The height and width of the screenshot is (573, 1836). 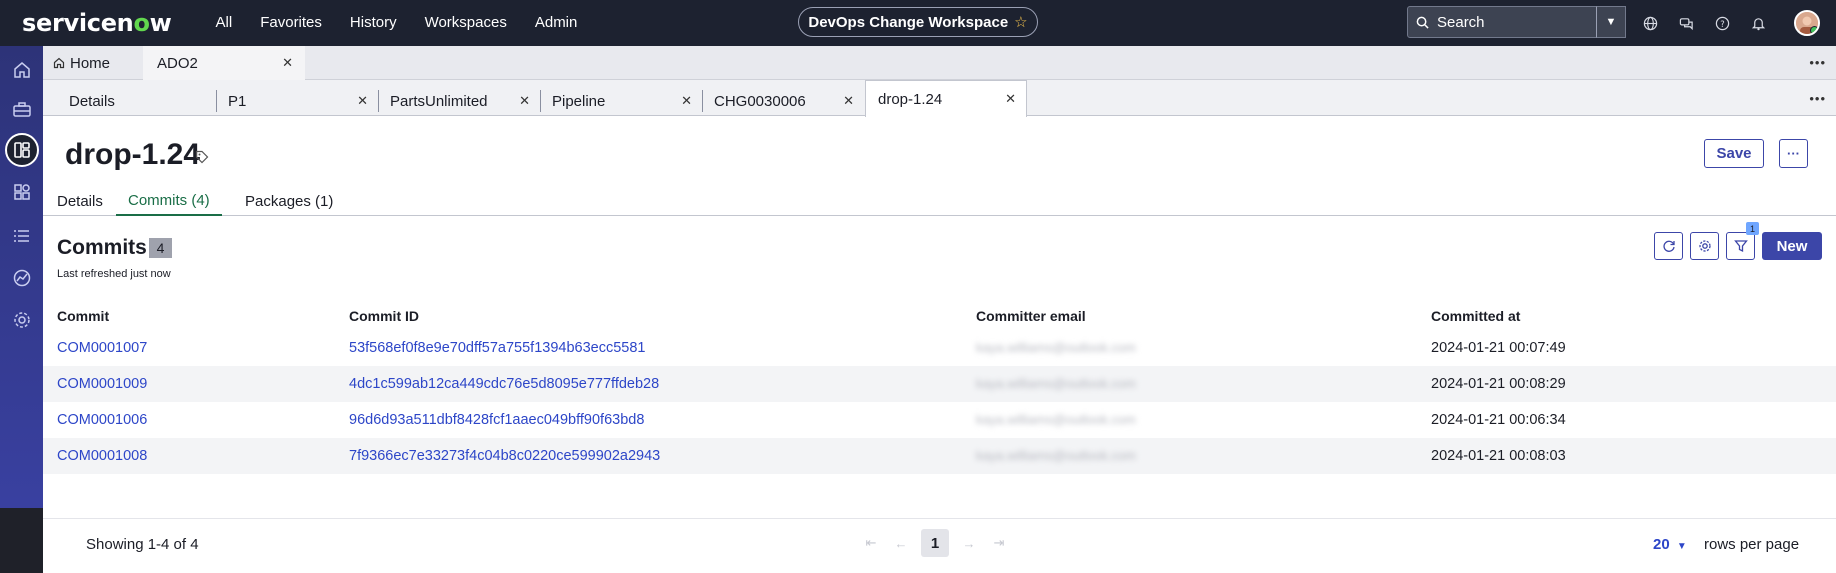 I want to click on nav-link-admin: Admin, so click(x=556, y=23).